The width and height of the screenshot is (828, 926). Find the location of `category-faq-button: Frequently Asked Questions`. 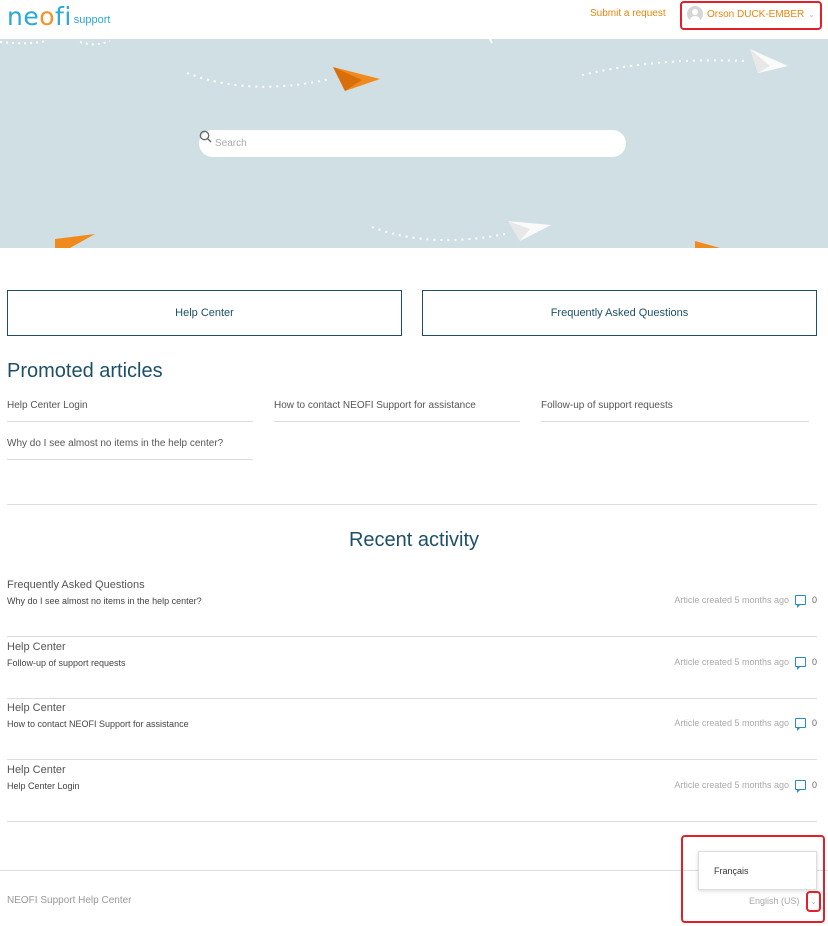

category-faq-button: Frequently Asked Questions is located at coordinates (619, 313).